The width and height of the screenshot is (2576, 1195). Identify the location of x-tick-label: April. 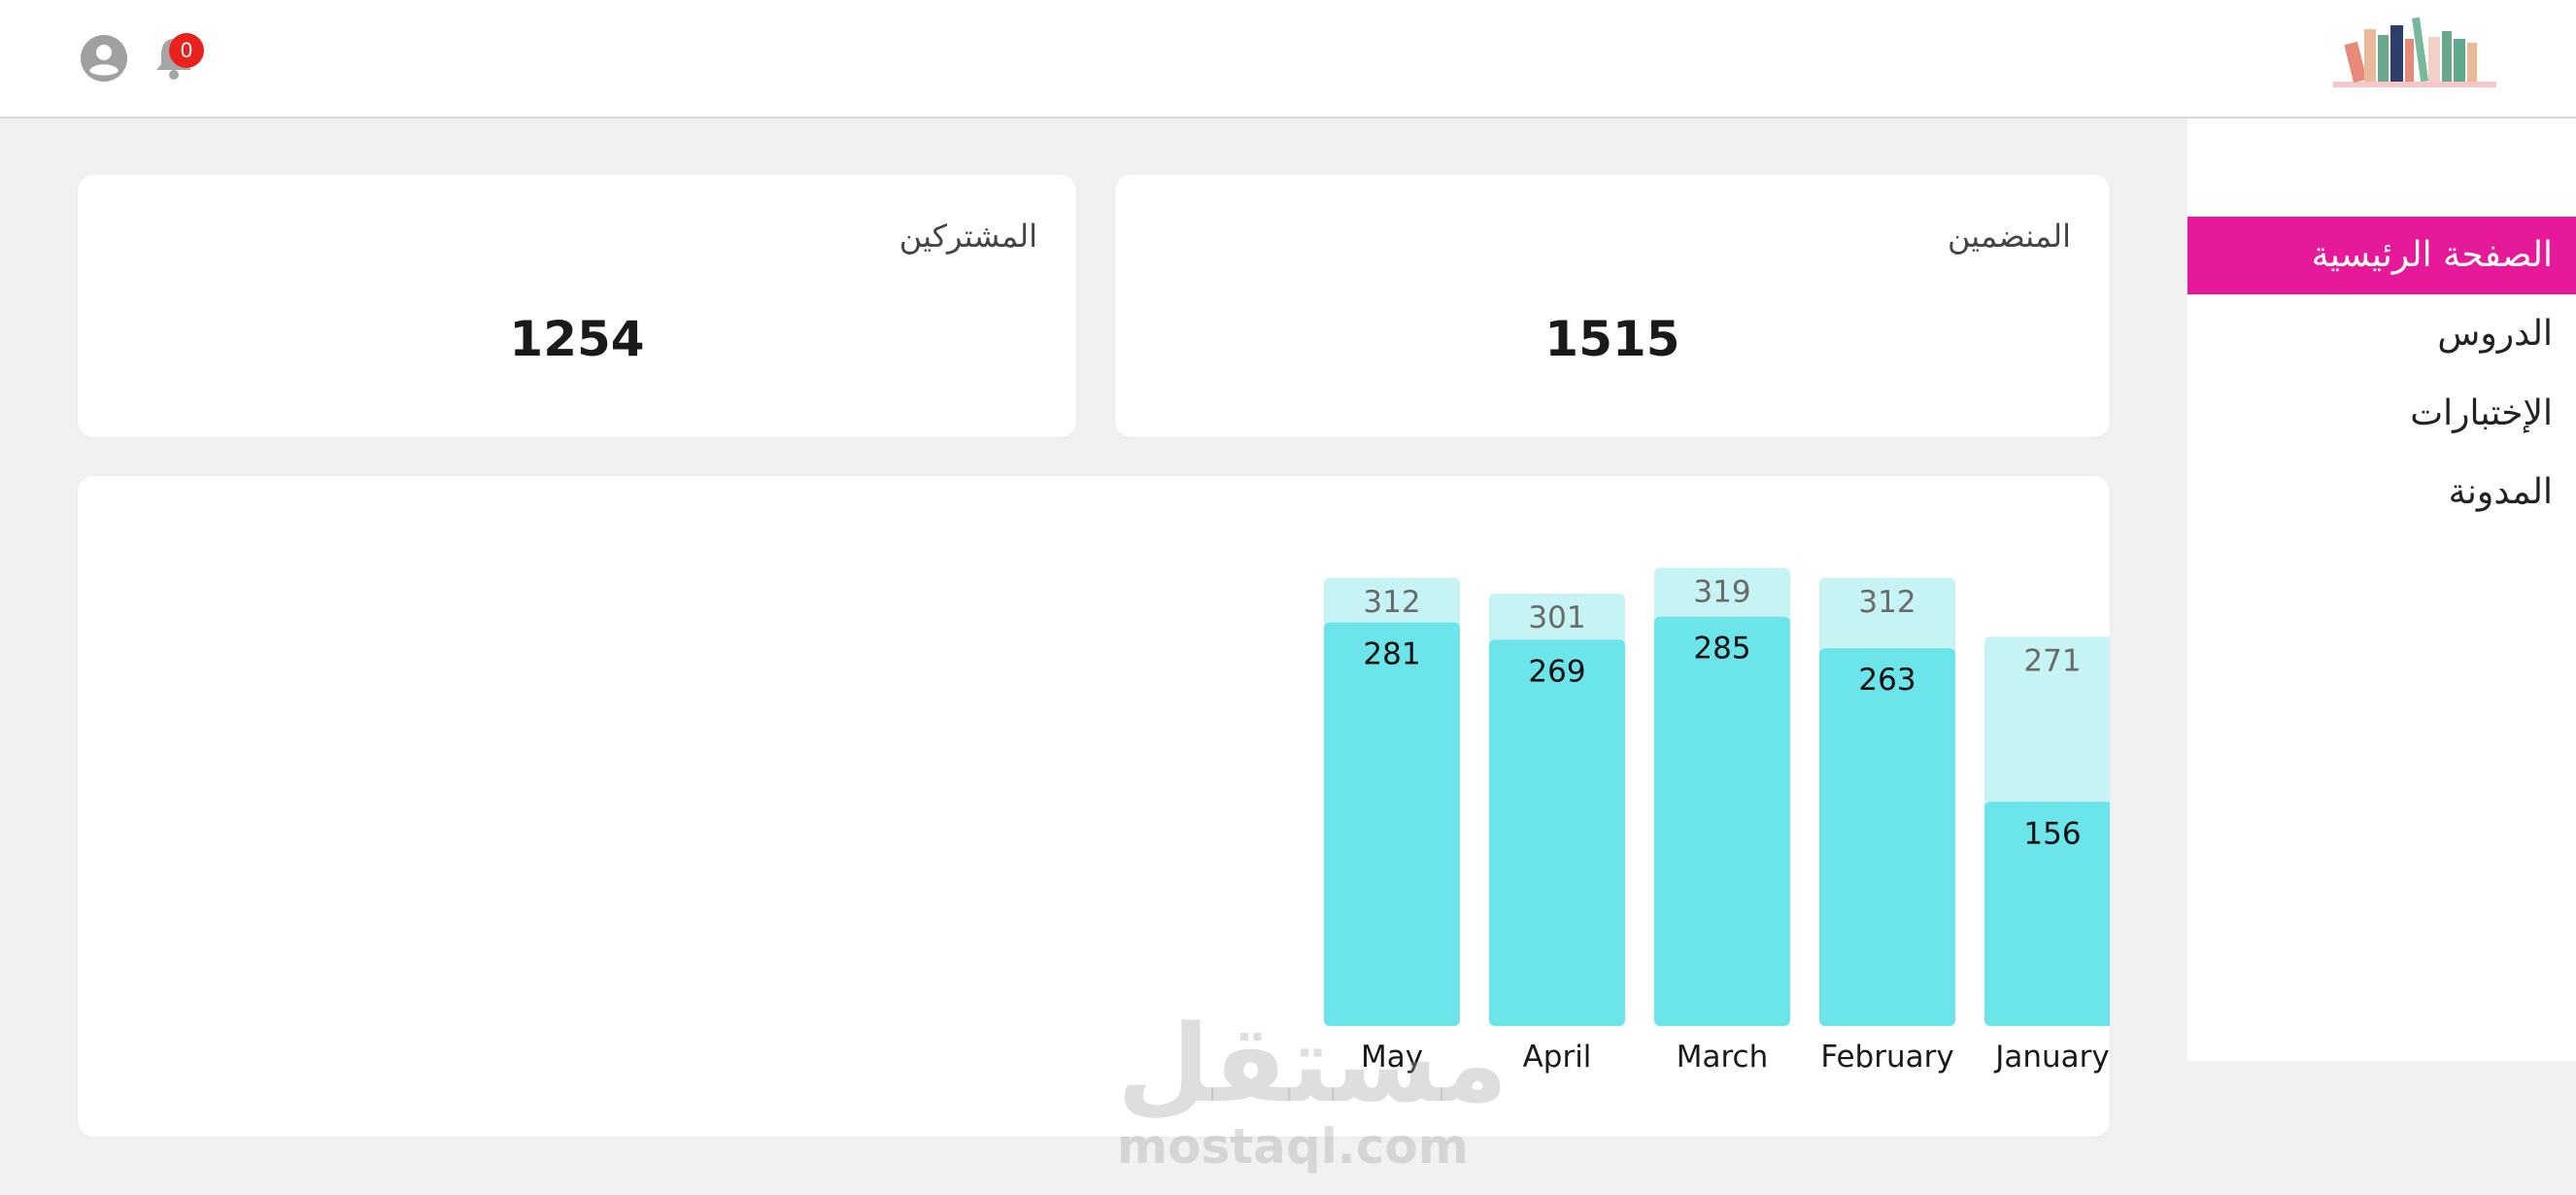
(1557, 1057).